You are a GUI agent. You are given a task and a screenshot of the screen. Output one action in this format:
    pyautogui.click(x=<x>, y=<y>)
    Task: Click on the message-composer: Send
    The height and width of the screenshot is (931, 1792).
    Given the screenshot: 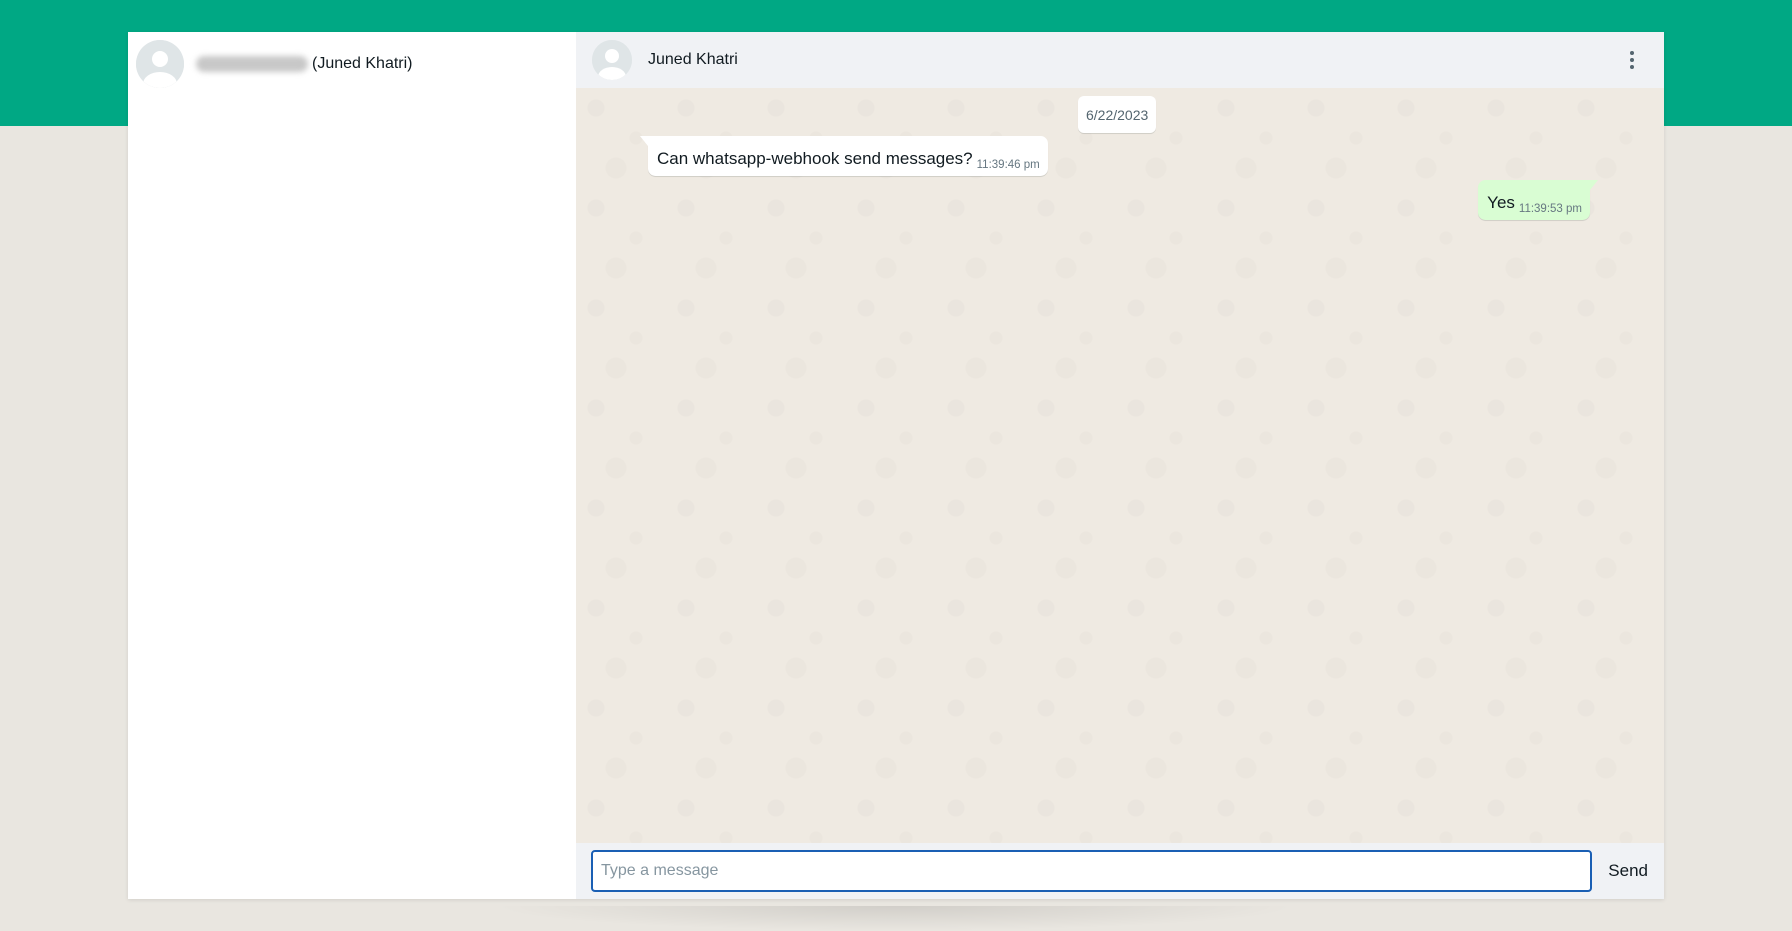 What is the action you would take?
    pyautogui.click(x=1120, y=871)
    